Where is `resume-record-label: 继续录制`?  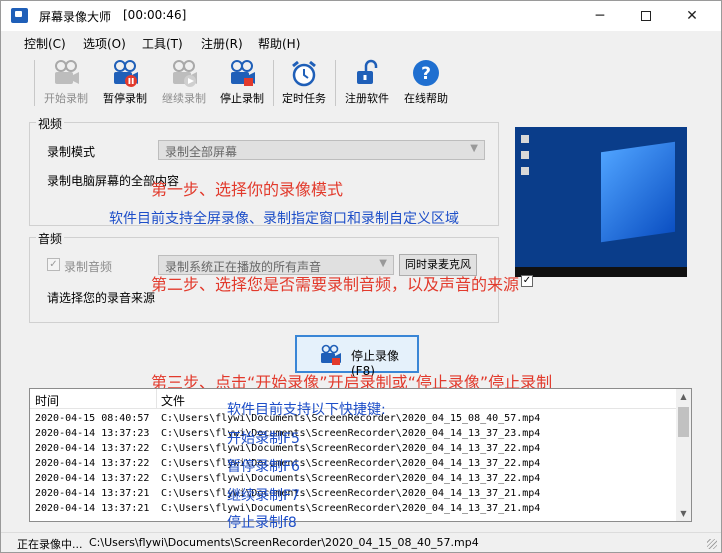
resume-record-label: 继续录制 is located at coordinates (184, 98).